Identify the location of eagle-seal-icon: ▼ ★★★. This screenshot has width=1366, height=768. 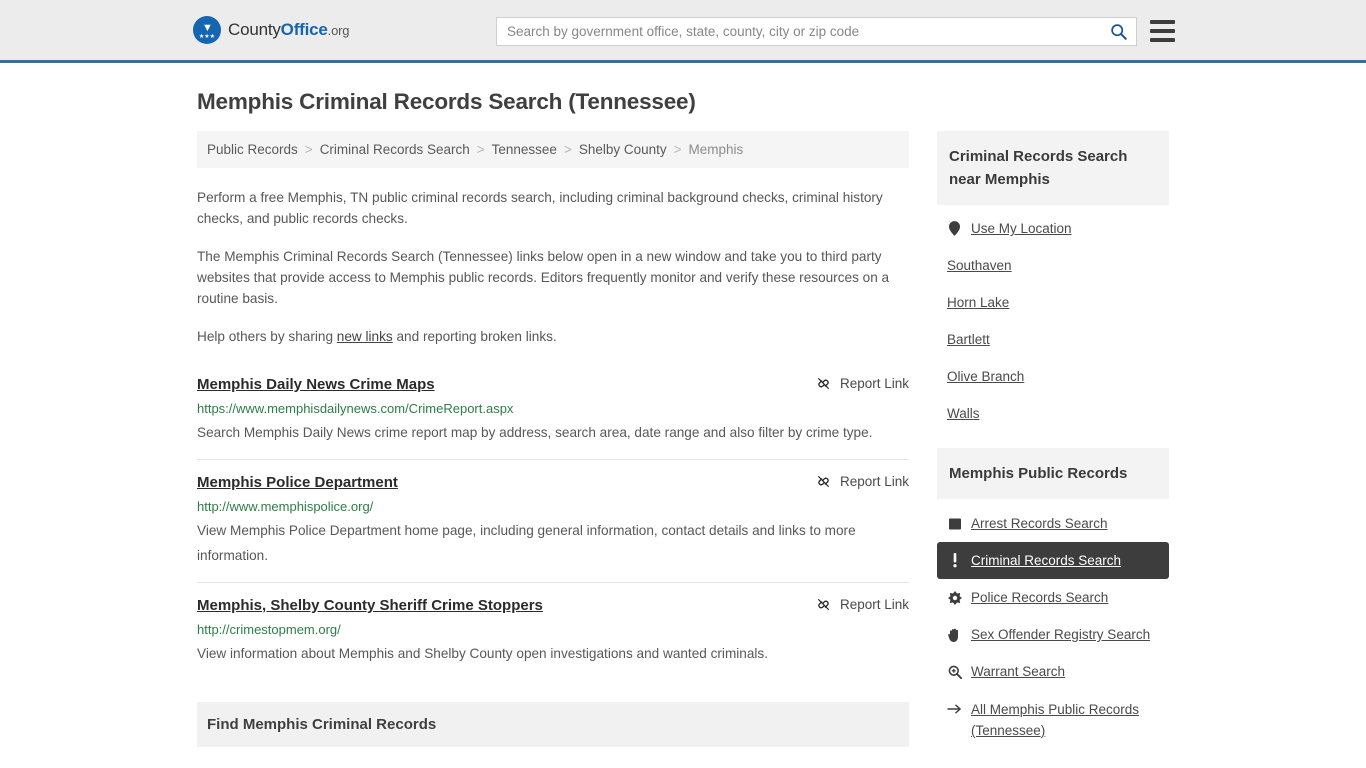
(207, 30).